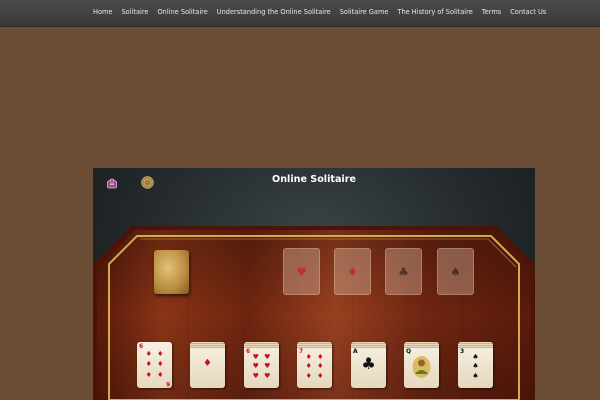  I want to click on tableau-card: 6 ♥ ♥ ♥ ♥ ♥ ♥, so click(261, 365).